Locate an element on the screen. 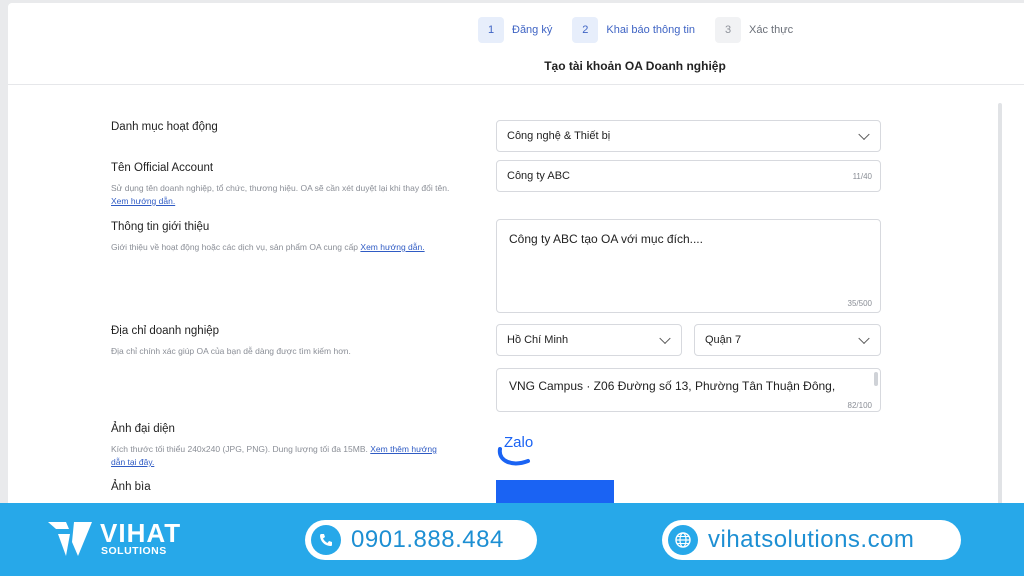  header-divider is located at coordinates (516, 84).